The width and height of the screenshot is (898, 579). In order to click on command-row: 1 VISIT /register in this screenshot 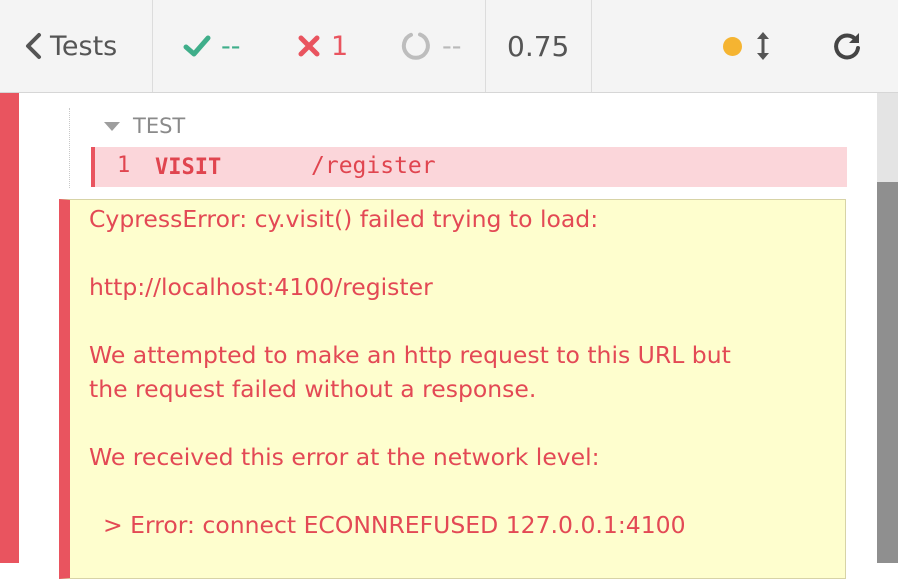, I will do `click(469, 167)`.